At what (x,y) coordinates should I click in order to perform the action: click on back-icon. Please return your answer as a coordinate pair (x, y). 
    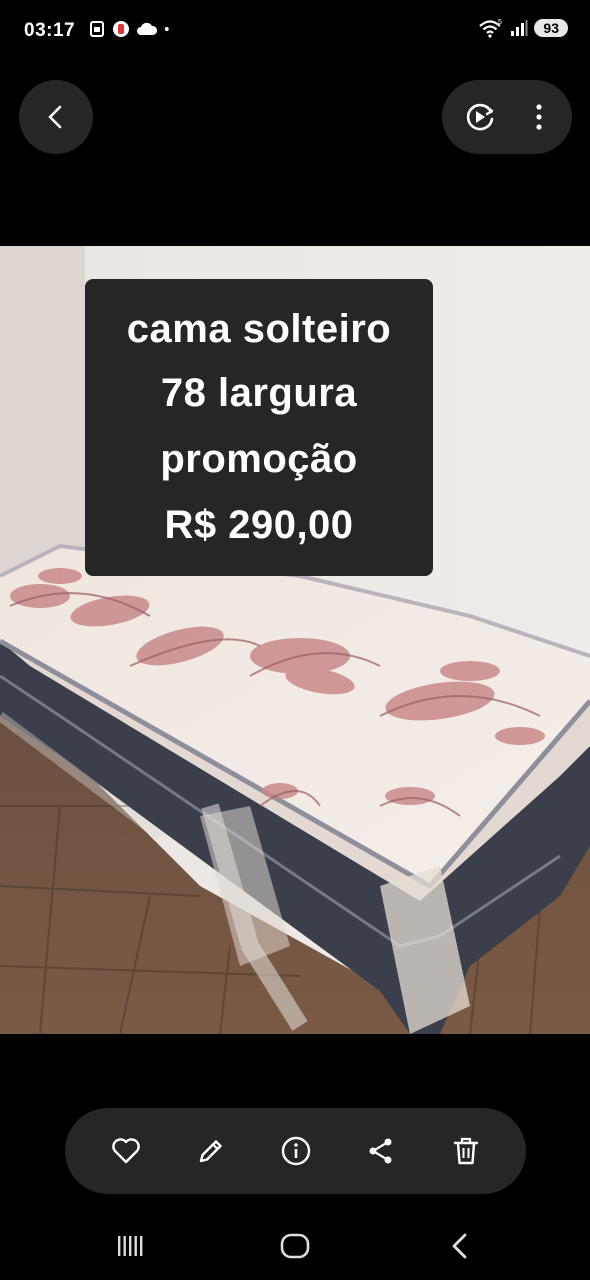
    Looking at the image, I should click on (459, 1246).